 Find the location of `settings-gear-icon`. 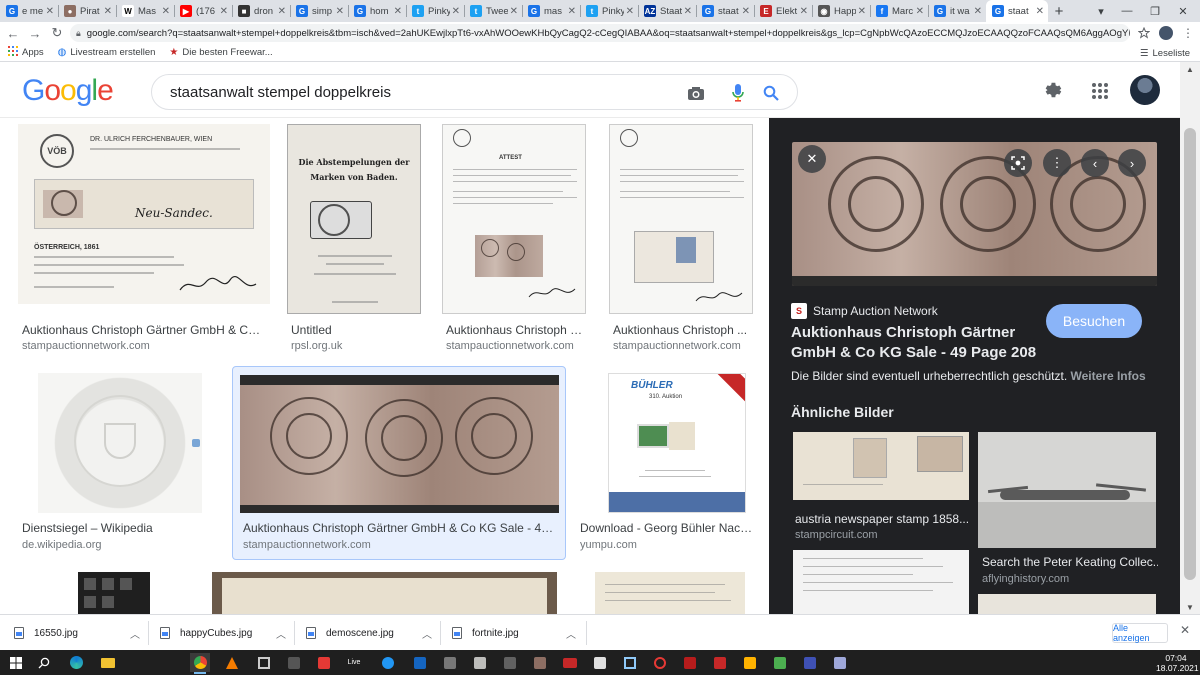

settings-gear-icon is located at coordinates (1053, 91).